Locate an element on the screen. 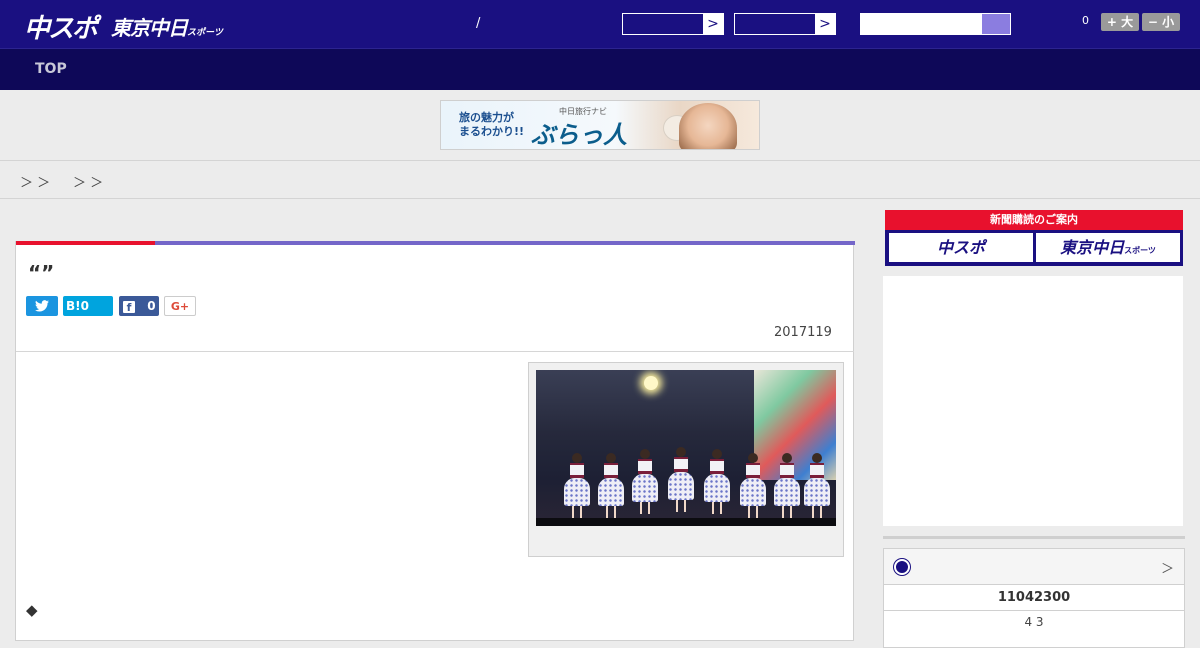 This screenshot has height=648, width=1200. article-photo-frame is located at coordinates (686, 459).